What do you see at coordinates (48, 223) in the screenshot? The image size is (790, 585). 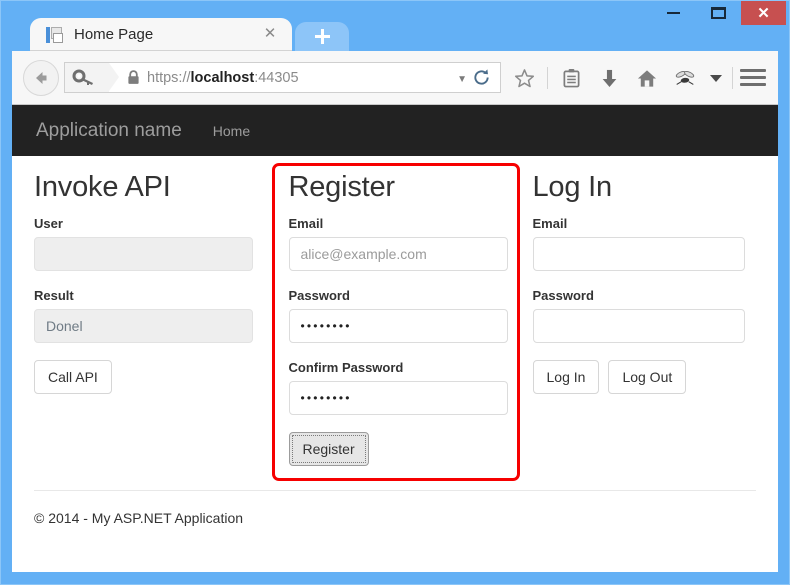 I see `user-label: User` at bounding box center [48, 223].